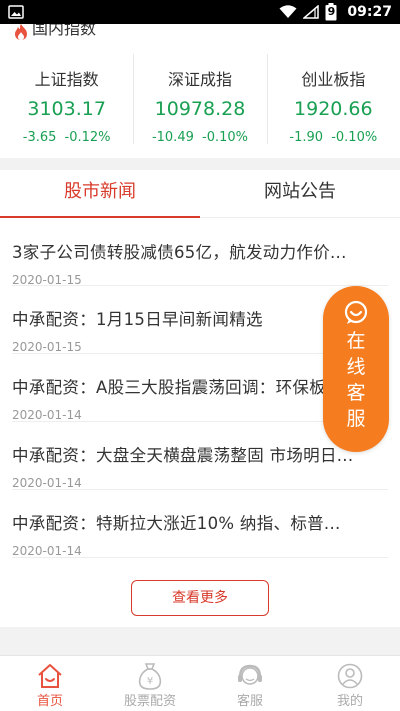  I want to click on wifi-icon, so click(288, 12).